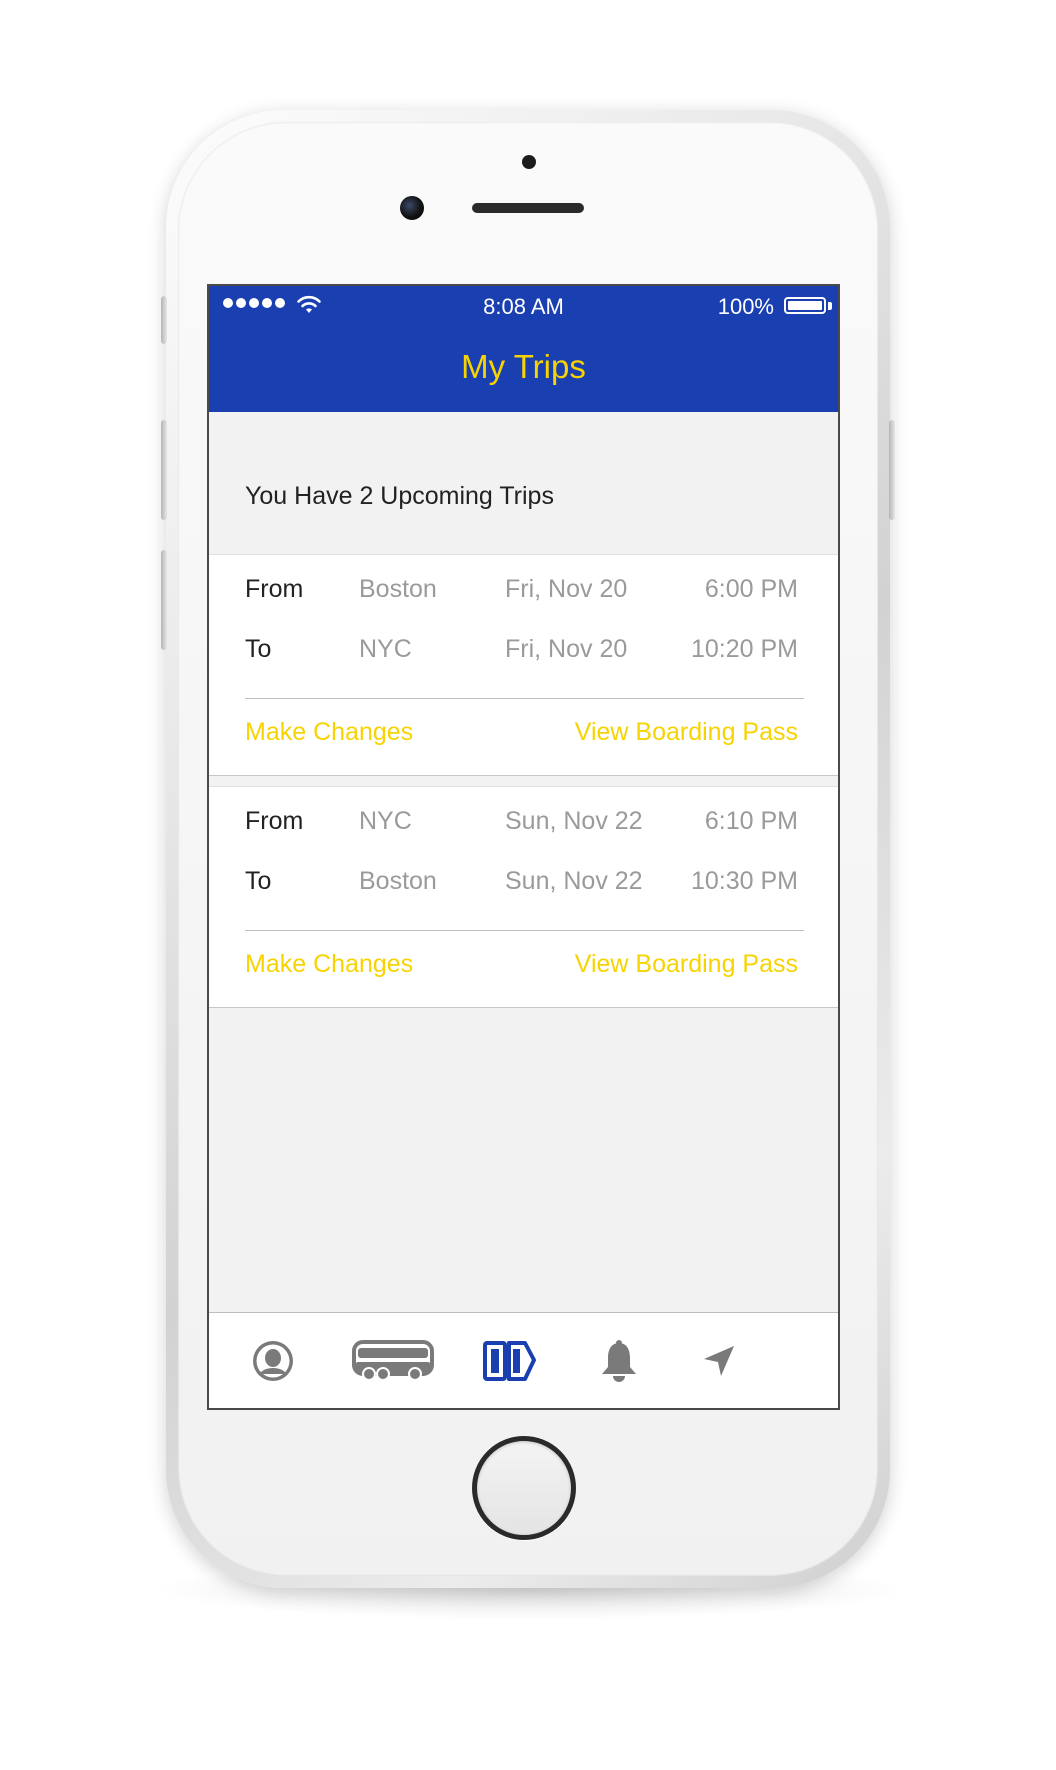 Image resolution: width=1056 pixels, height=1770 pixels. I want to click on tab-trips, so click(509, 1360).